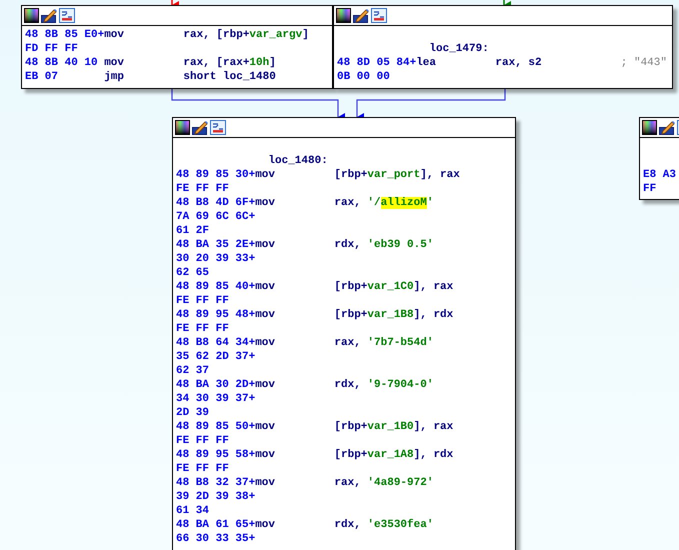  Describe the element at coordinates (216, 175) in the screenshot. I see `hex-bytes: 48 89 85 30+` at that location.